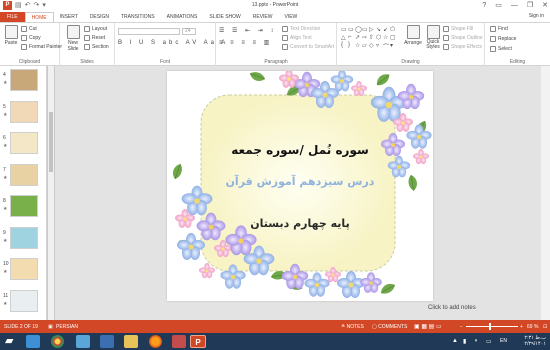 The image size is (550, 350). Describe the element at coordinates (149, 31) in the screenshot. I see `font-name-box` at that location.